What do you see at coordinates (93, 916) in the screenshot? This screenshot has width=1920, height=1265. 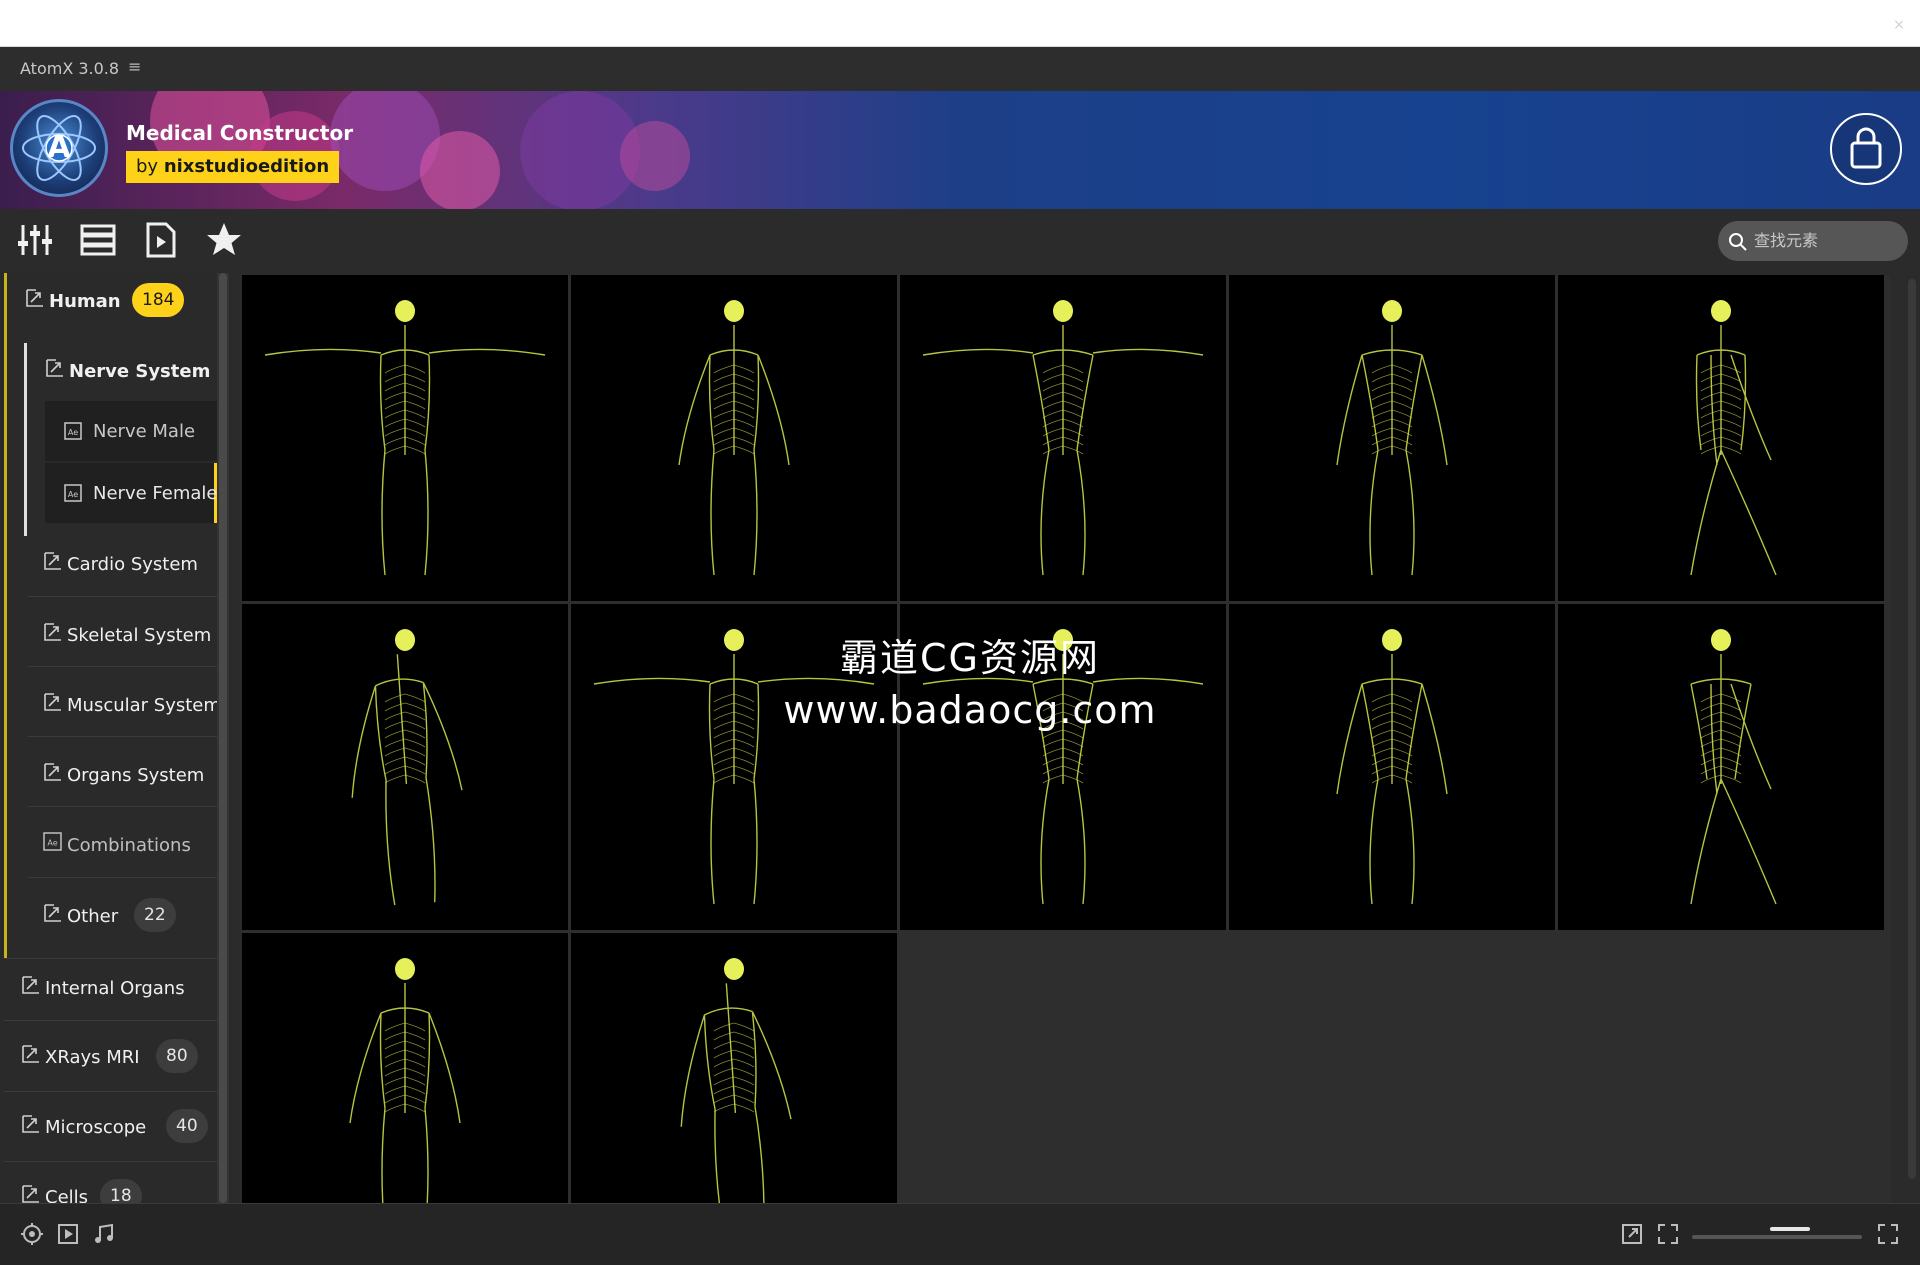 I see `sidebar-item-label: Other` at bounding box center [93, 916].